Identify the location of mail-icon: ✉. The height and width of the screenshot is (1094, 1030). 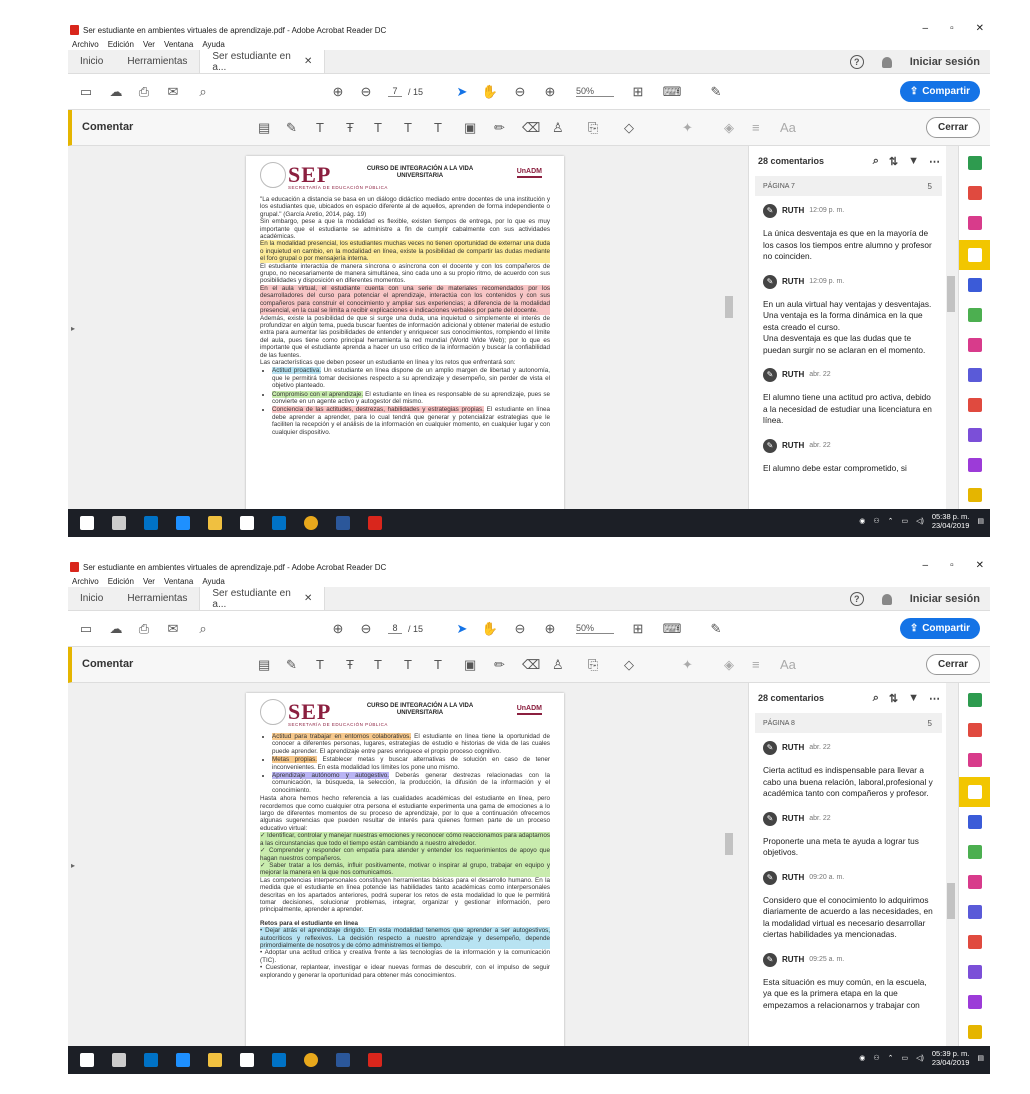
(173, 92).